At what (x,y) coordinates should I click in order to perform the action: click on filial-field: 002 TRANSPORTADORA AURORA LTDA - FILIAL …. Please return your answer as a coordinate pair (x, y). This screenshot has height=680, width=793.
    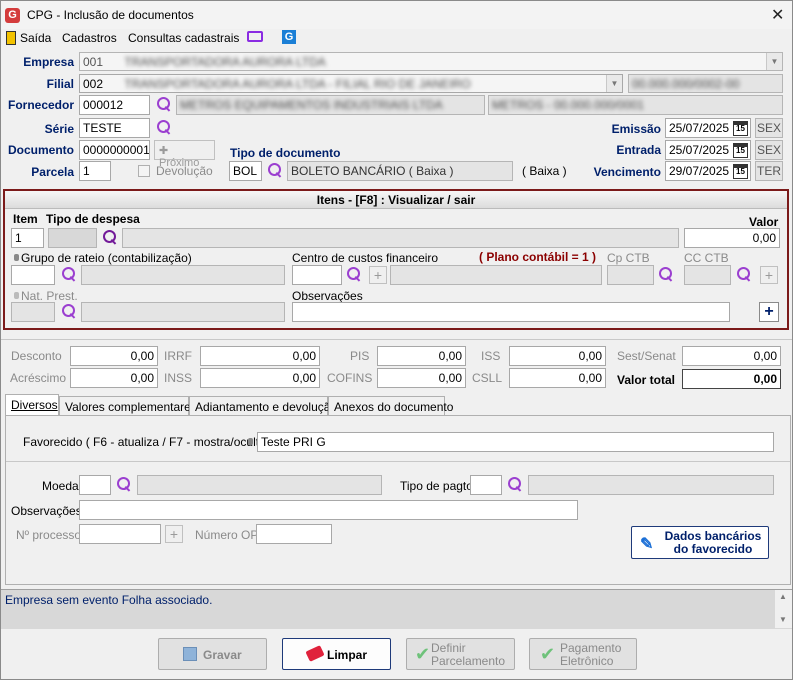
    Looking at the image, I should click on (351, 83).